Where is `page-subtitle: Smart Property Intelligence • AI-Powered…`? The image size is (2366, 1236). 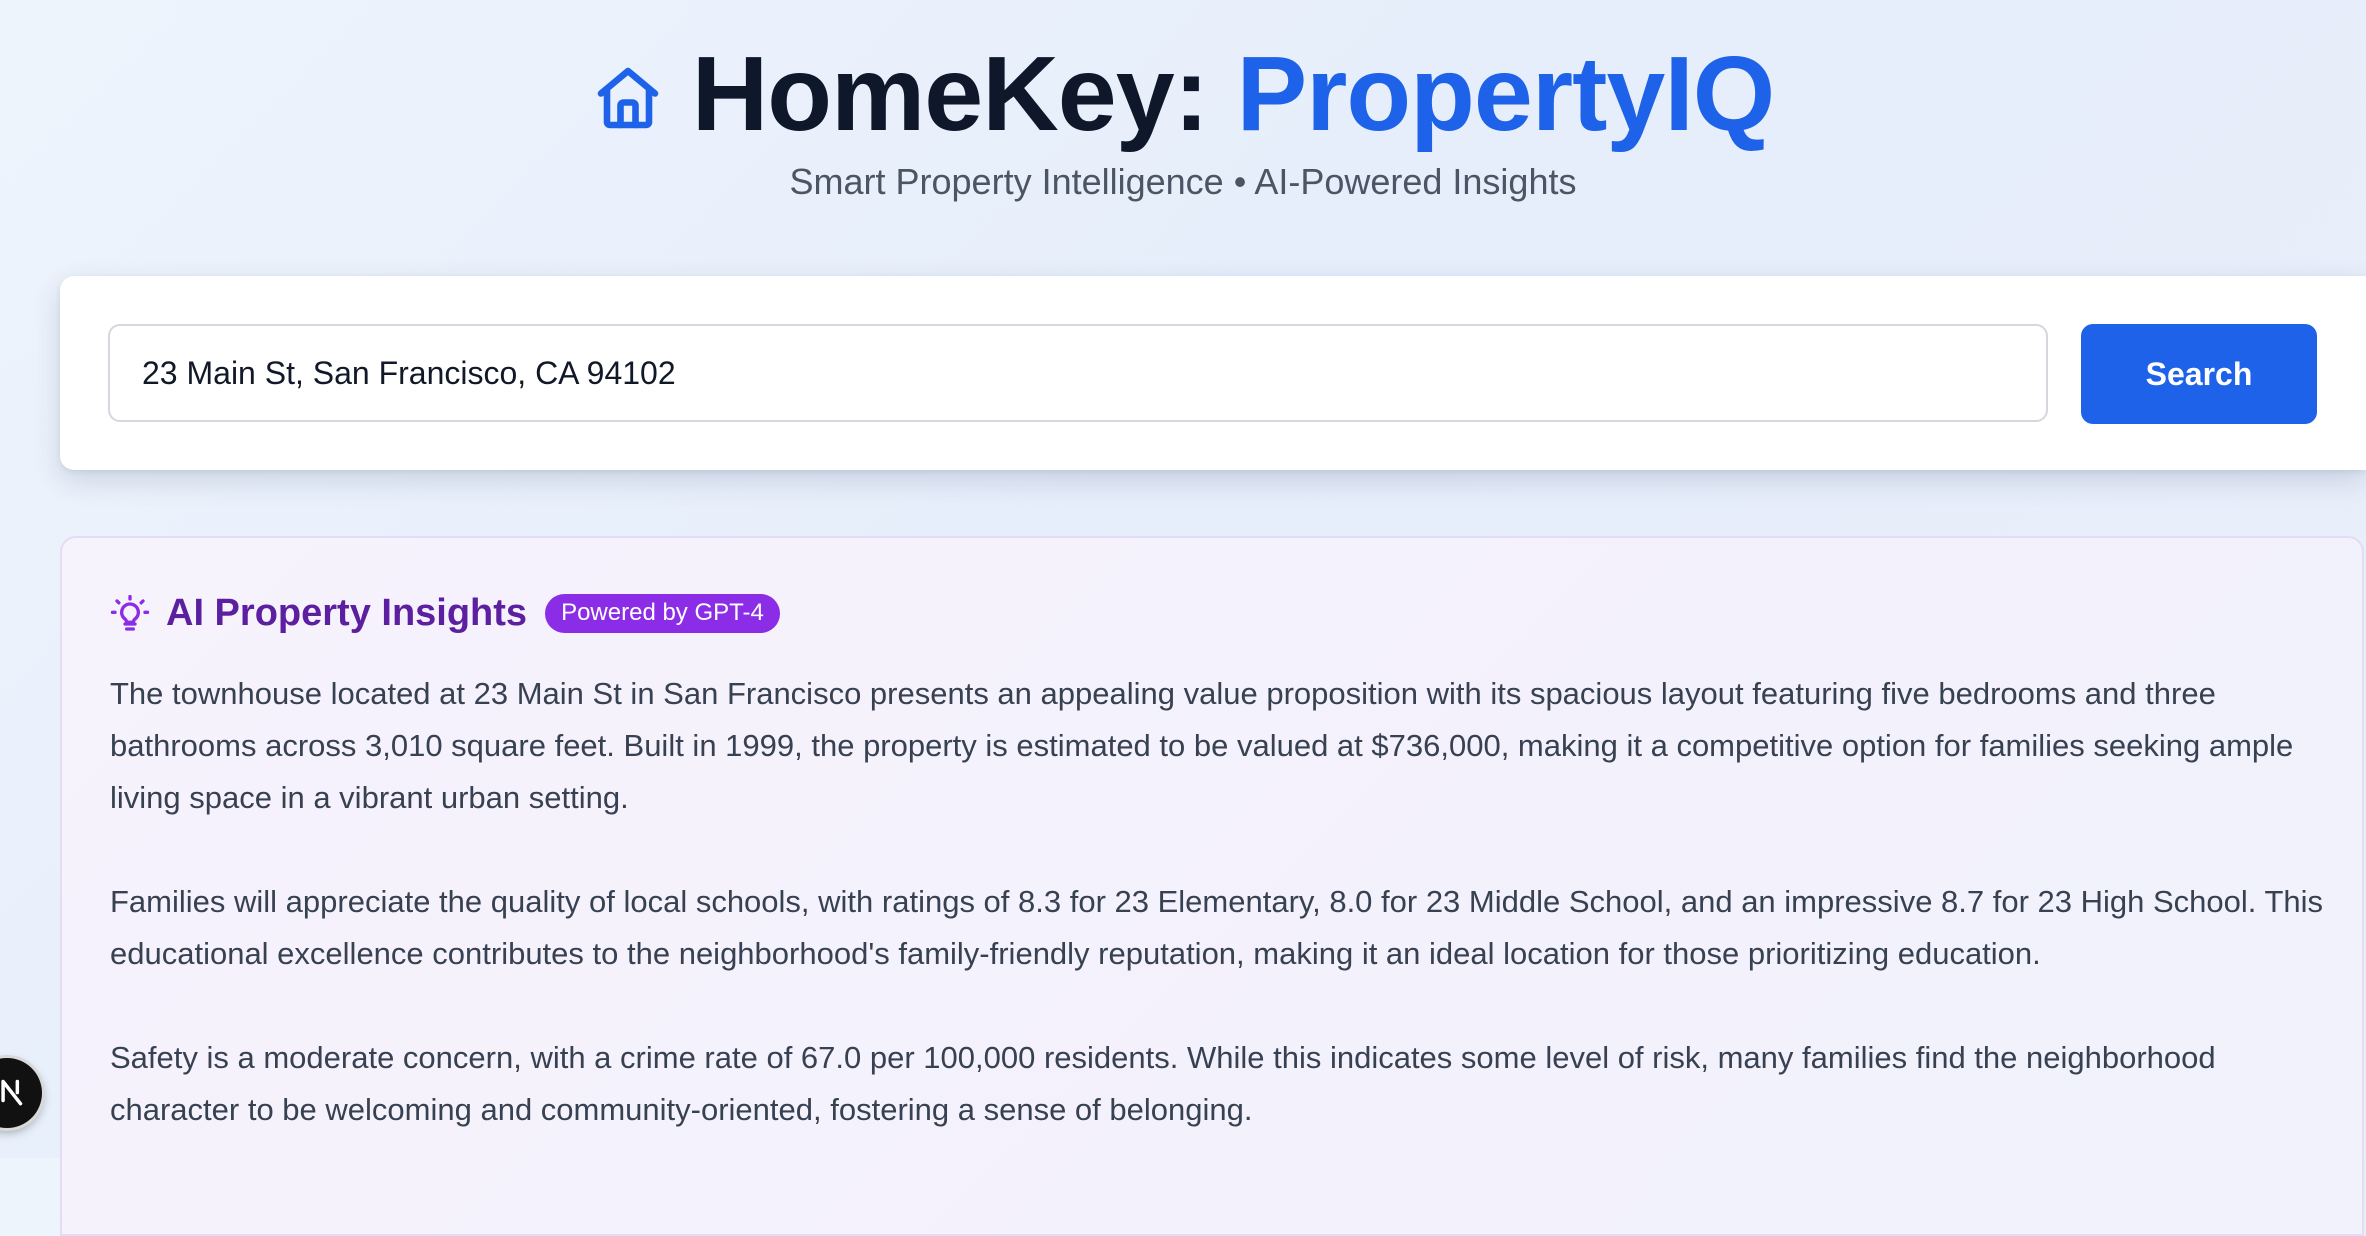
page-subtitle: Smart Property Intelligence • AI-Powered… is located at coordinates (1183, 181).